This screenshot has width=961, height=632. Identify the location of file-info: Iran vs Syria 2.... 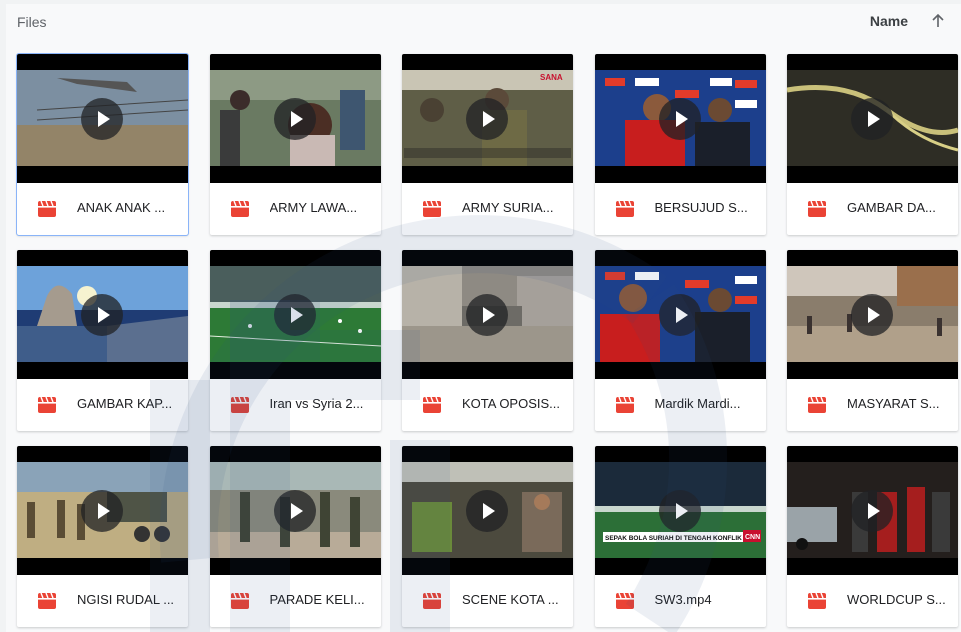
(295, 405).